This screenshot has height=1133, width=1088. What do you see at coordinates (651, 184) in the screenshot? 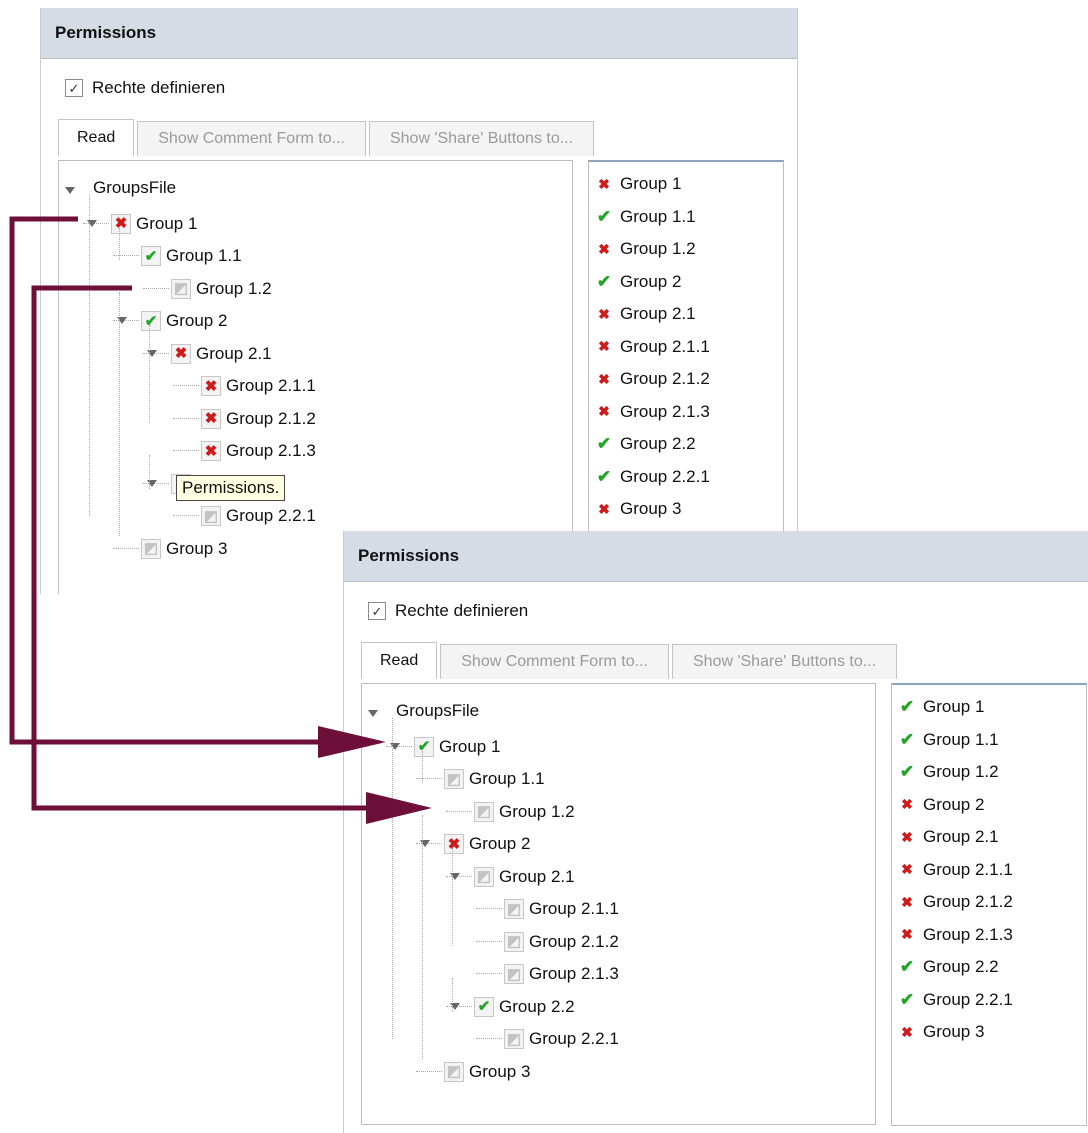
I see `list-item-label: Group 1` at bounding box center [651, 184].